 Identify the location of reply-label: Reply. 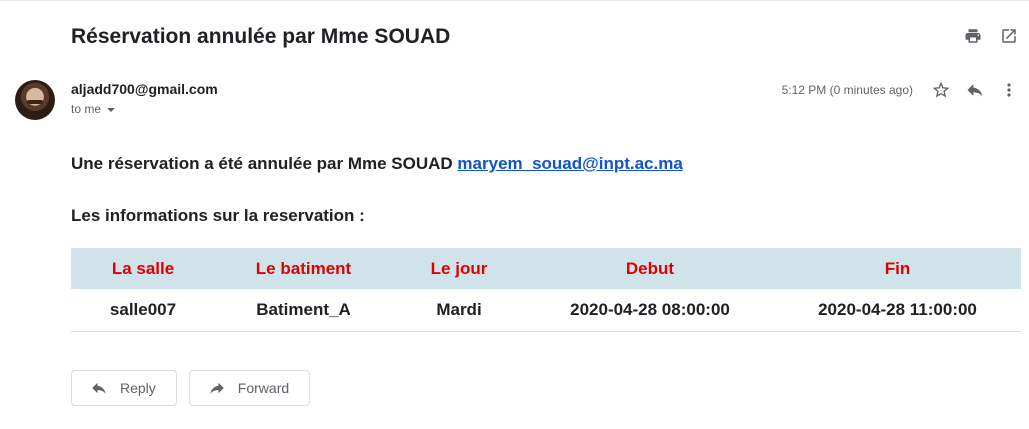
(138, 388).